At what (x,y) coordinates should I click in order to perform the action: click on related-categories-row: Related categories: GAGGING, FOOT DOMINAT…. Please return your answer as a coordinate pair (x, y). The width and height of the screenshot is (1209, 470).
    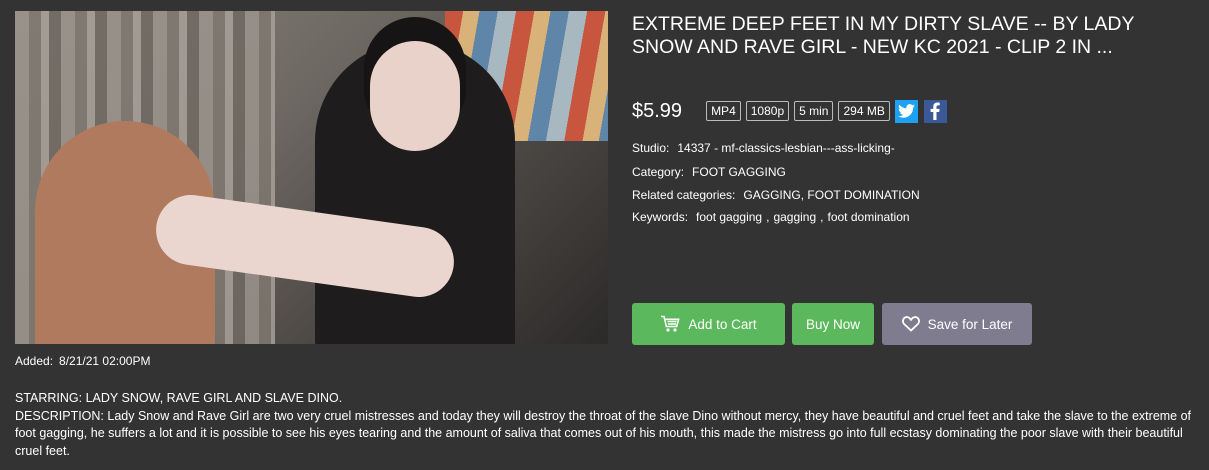
    Looking at the image, I should click on (776, 195).